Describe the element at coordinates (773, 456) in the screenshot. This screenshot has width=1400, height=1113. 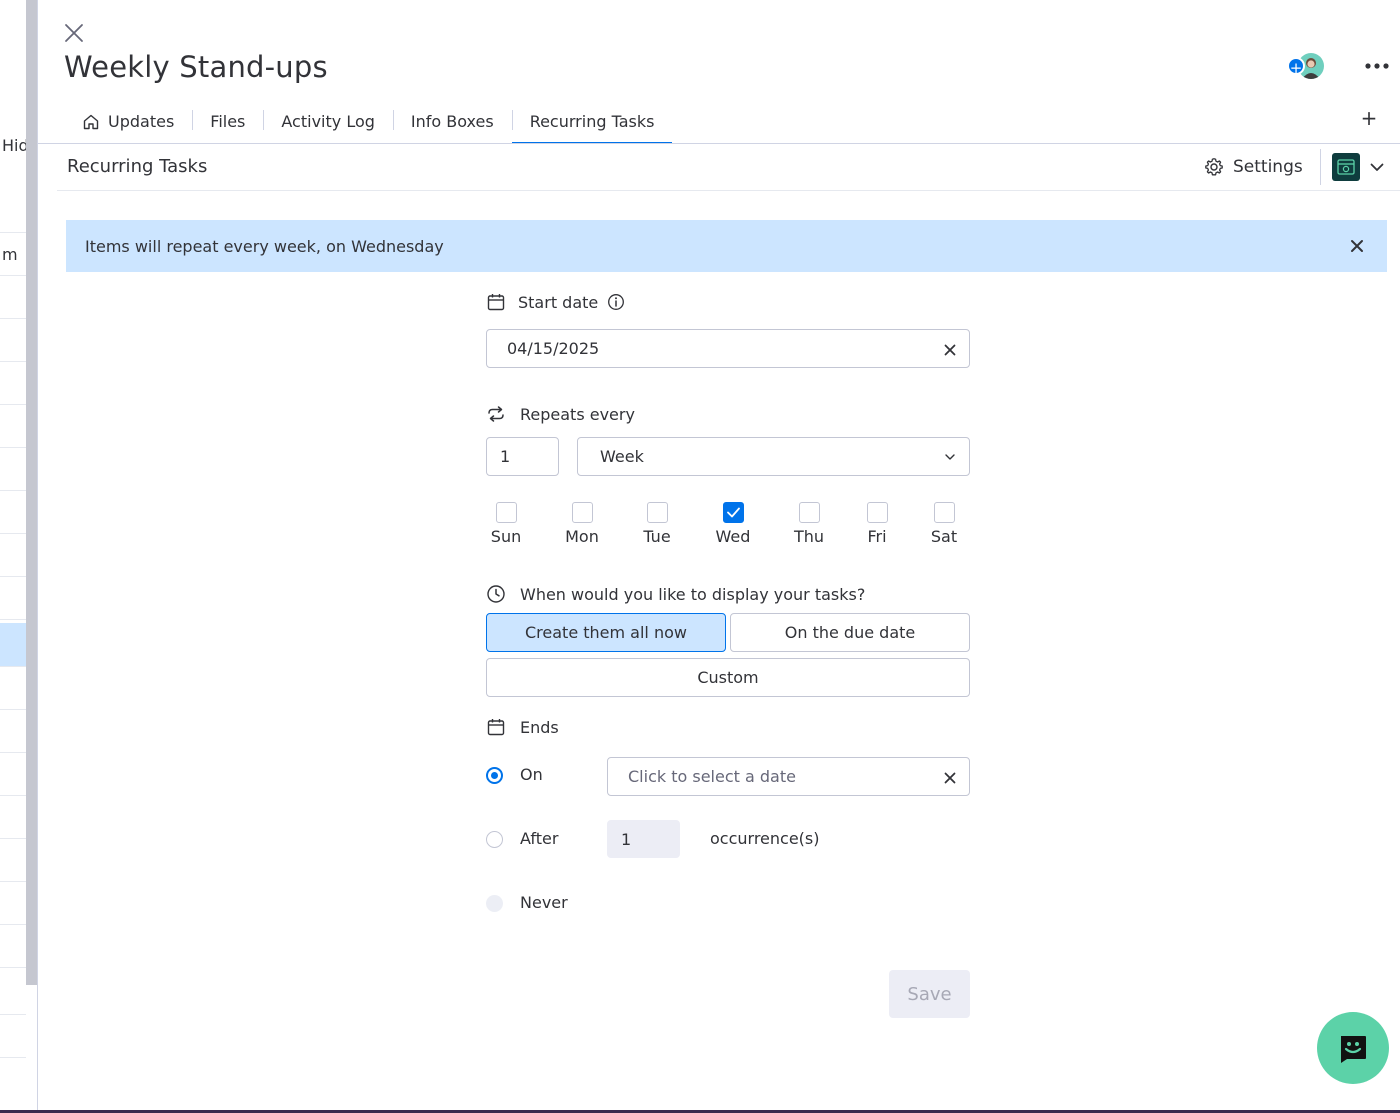
I see `repeat-unit-select: Week` at that location.